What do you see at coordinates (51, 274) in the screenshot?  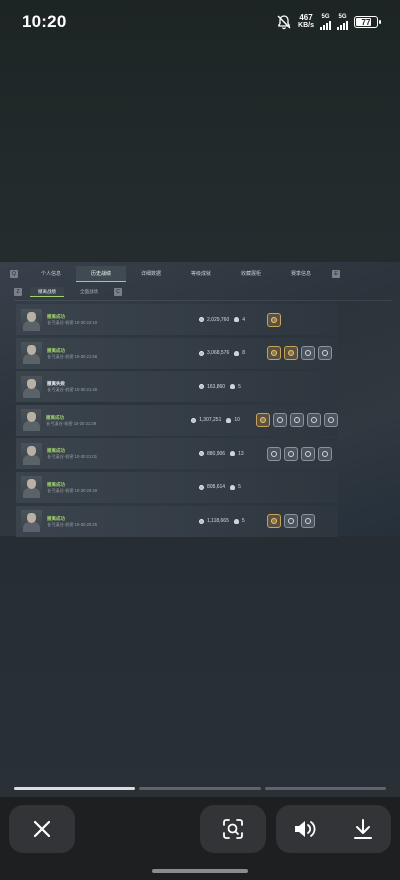 I see `game-tab: 个人信息` at bounding box center [51, 274].